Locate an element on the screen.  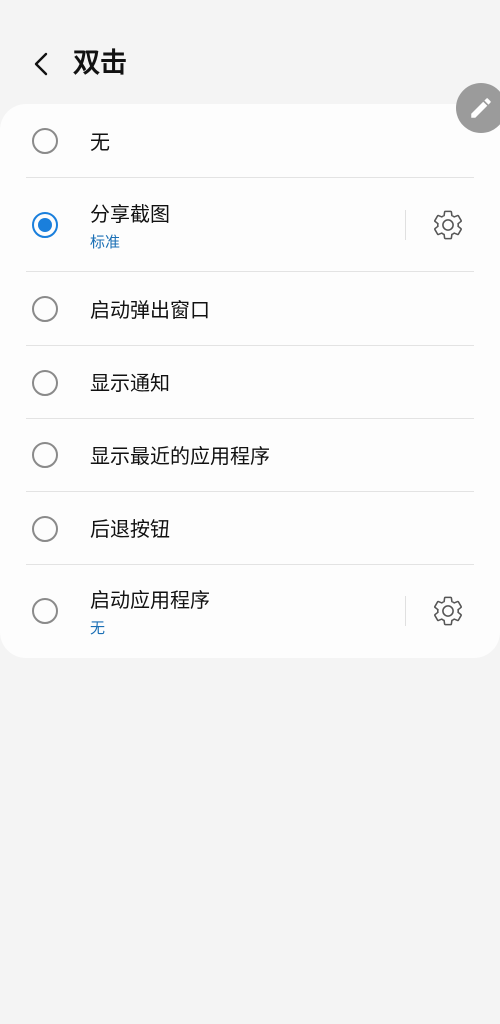
option-sublabel: 标准 is located at coordinates (105, 242).